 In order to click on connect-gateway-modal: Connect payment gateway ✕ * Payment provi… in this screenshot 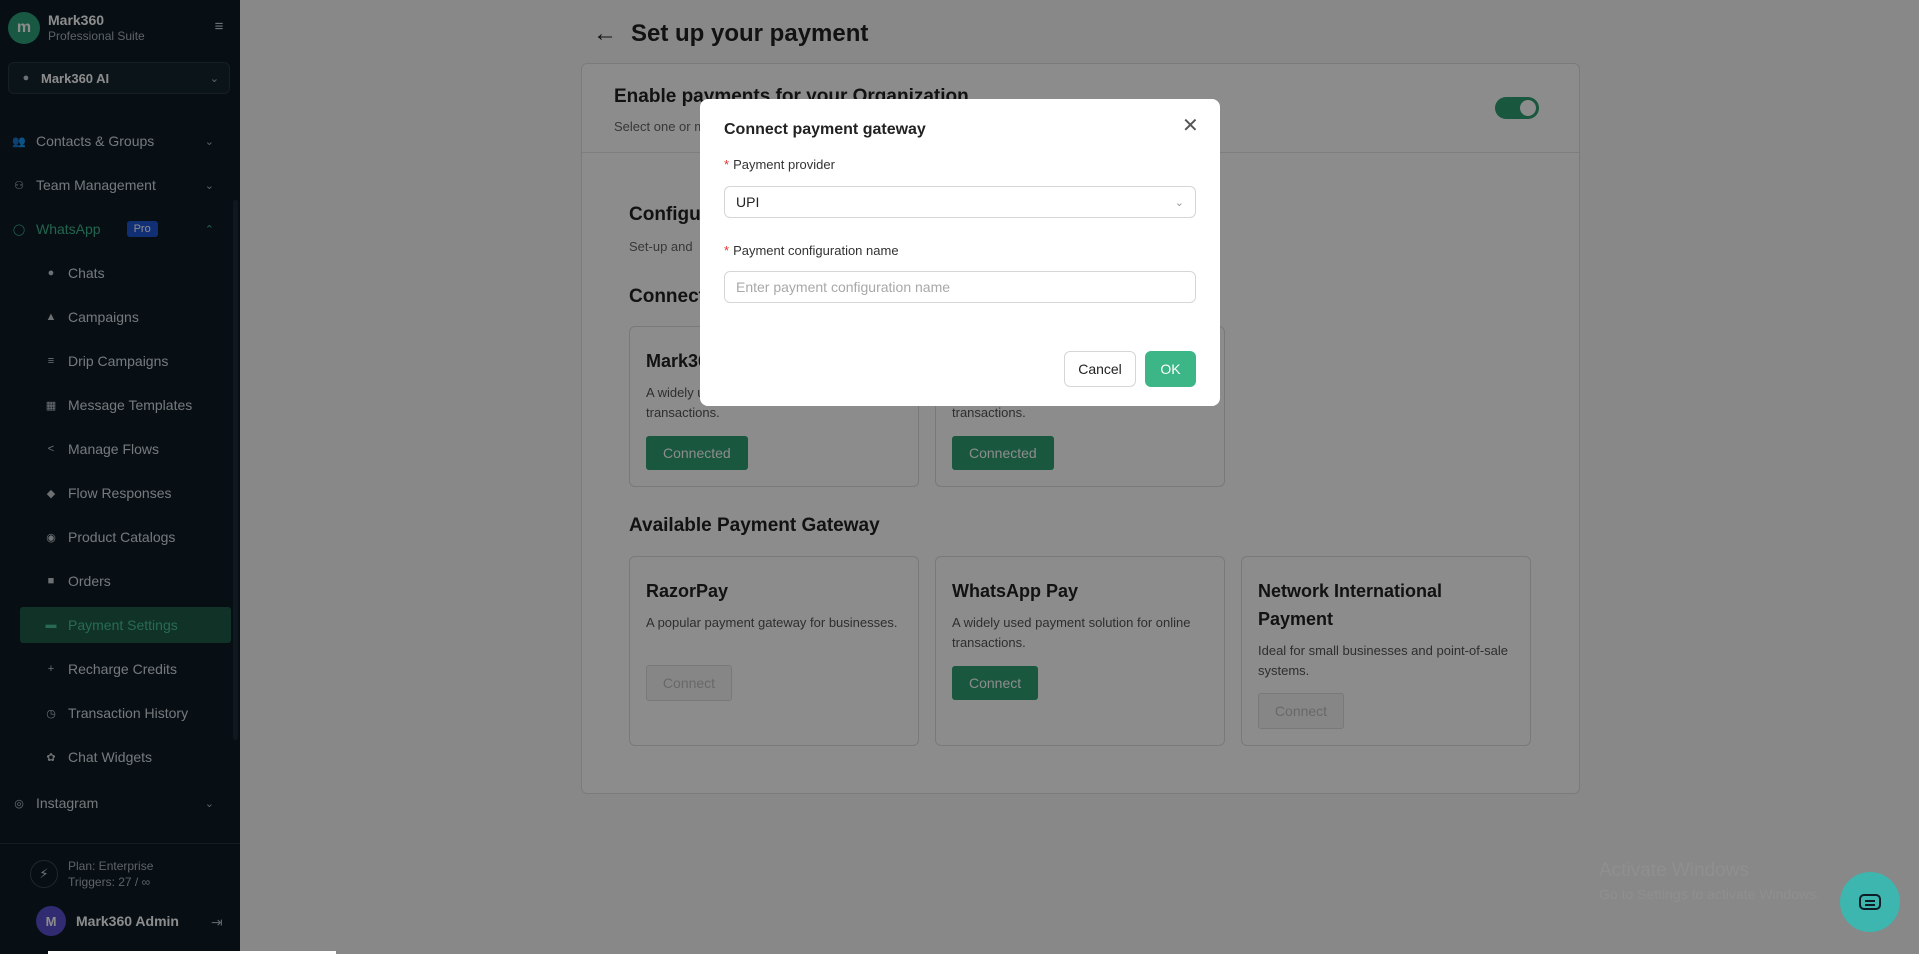, I will do `click(960, 252)`.